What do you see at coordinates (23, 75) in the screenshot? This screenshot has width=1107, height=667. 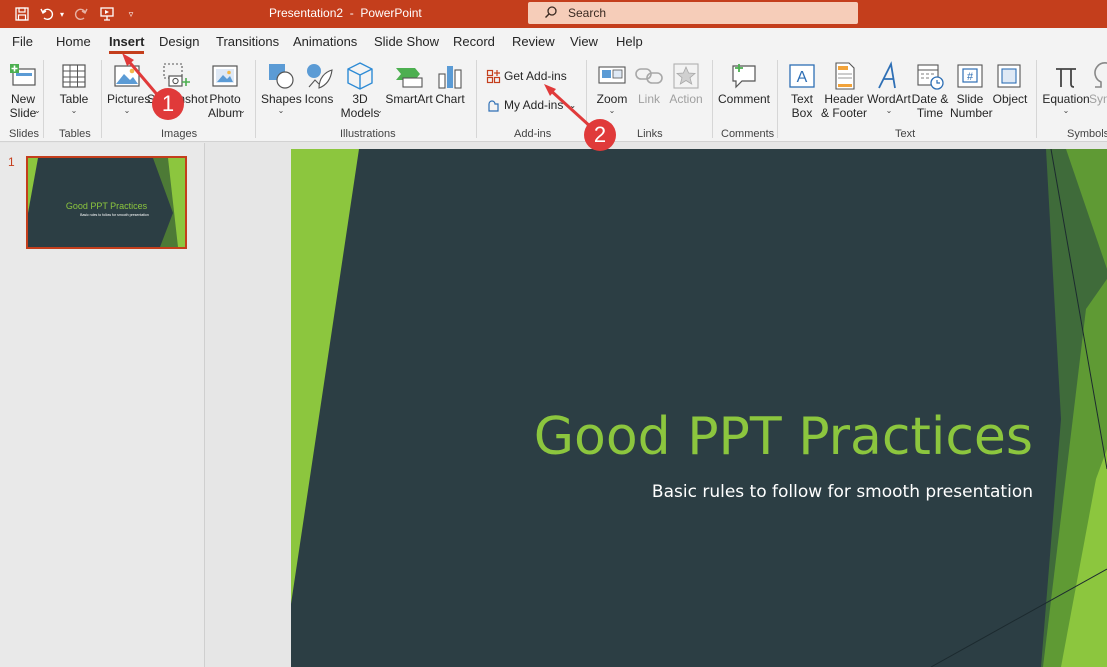 I see `new-slide-icon` at bounding box center [23, 75].